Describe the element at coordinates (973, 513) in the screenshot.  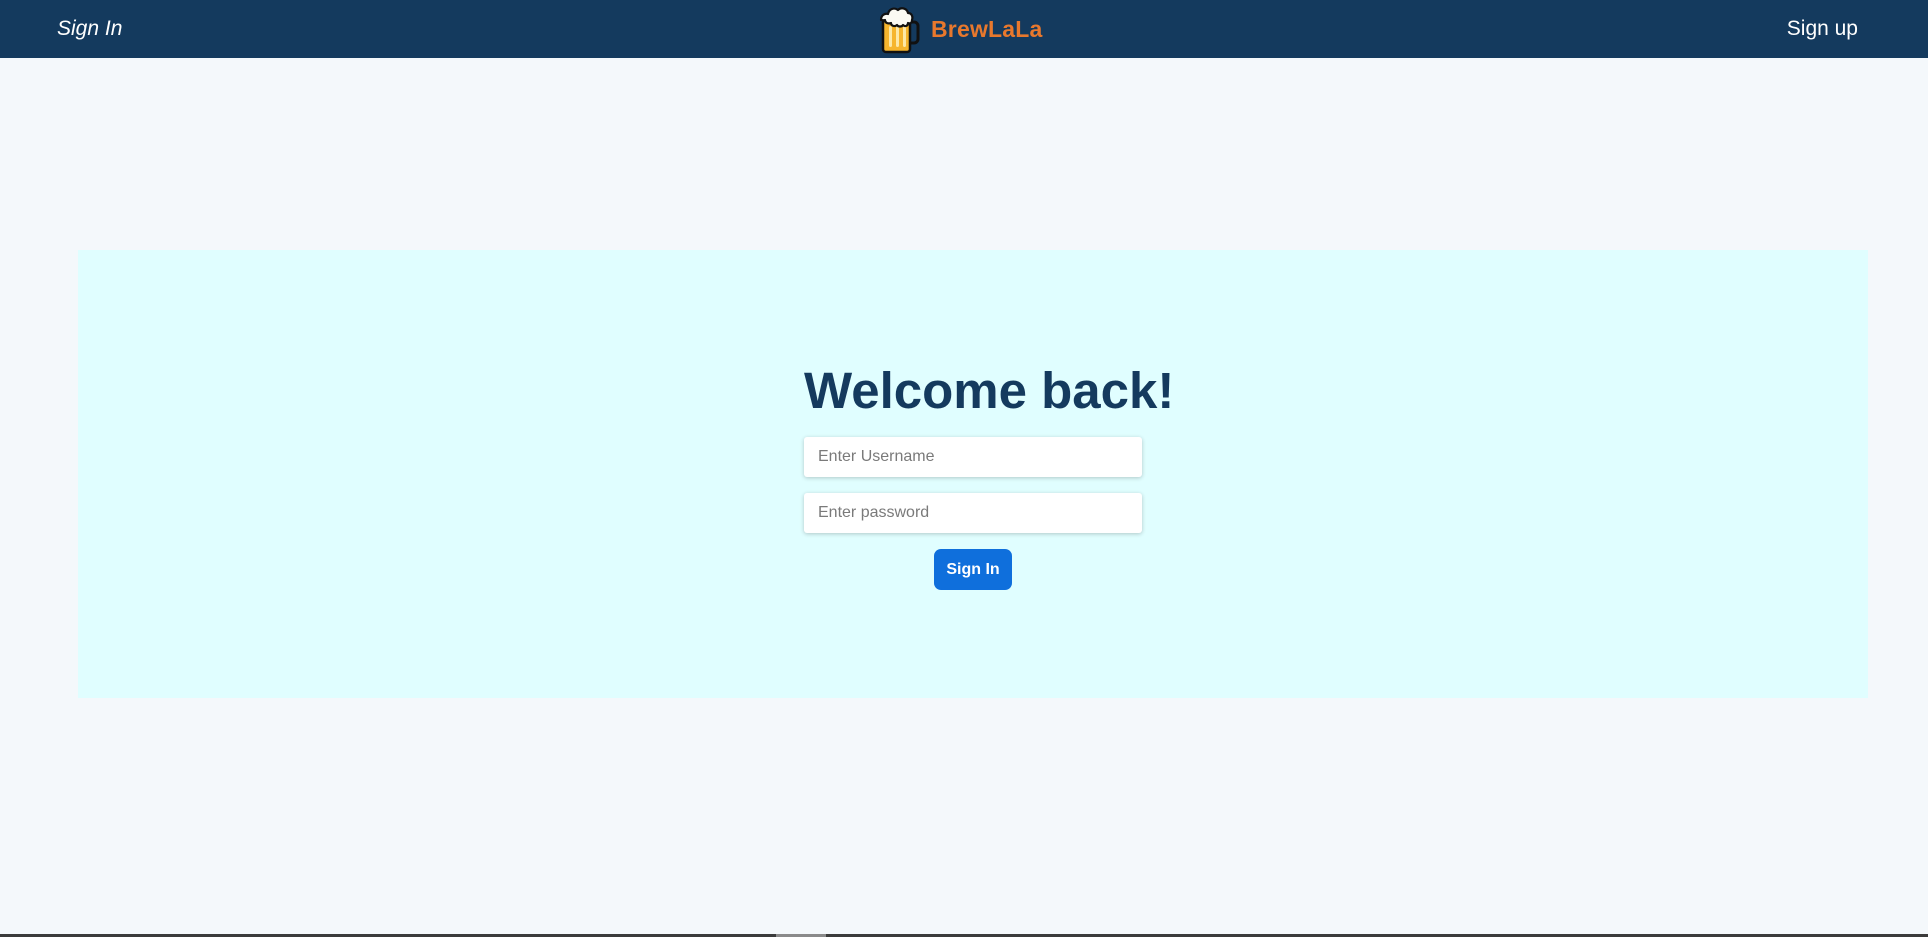
I see `password-input` at that location.